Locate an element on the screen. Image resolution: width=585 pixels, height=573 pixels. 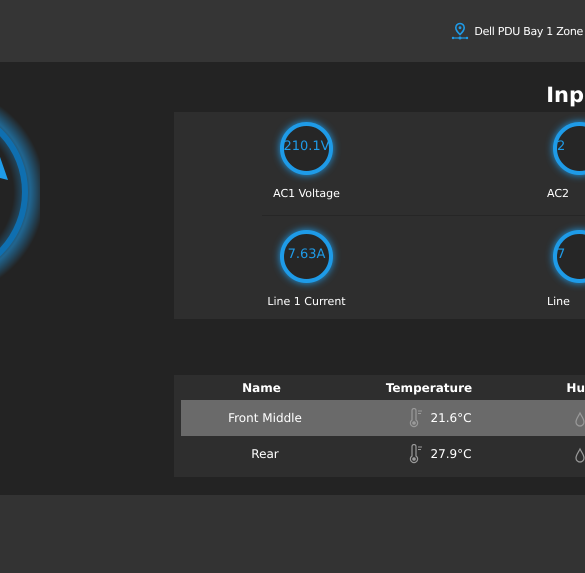
sensor-name: Rear is located at coordinates (265, 454).